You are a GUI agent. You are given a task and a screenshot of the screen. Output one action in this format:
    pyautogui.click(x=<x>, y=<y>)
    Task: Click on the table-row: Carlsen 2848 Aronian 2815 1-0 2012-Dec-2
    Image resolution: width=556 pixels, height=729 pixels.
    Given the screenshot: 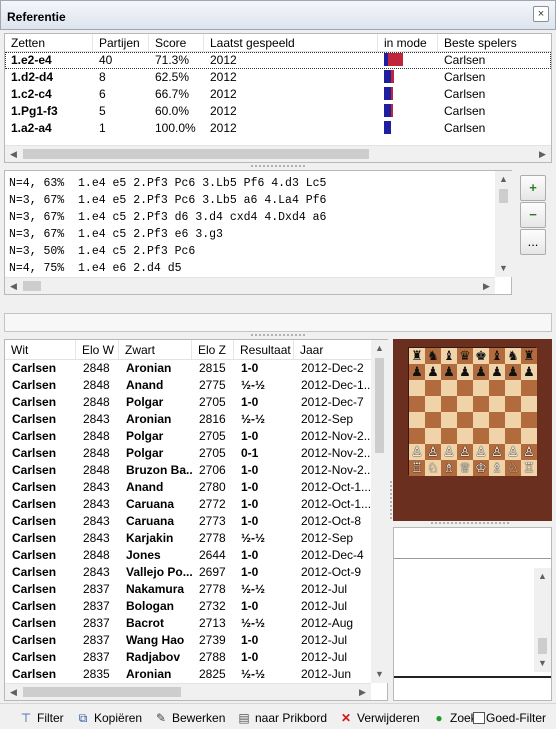 What is the action you would take?
    pyautogui.click(x=196, y=368)
    